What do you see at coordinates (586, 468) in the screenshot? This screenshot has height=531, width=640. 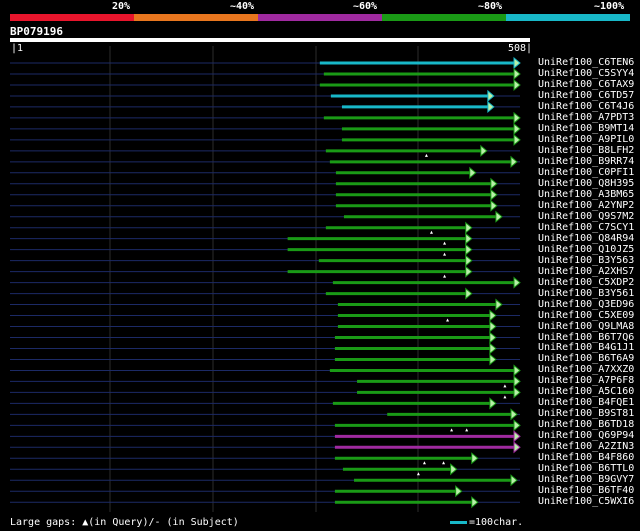 I see `hit-label: UniRef100_B6TTL0` at bounding box center [586, 468].